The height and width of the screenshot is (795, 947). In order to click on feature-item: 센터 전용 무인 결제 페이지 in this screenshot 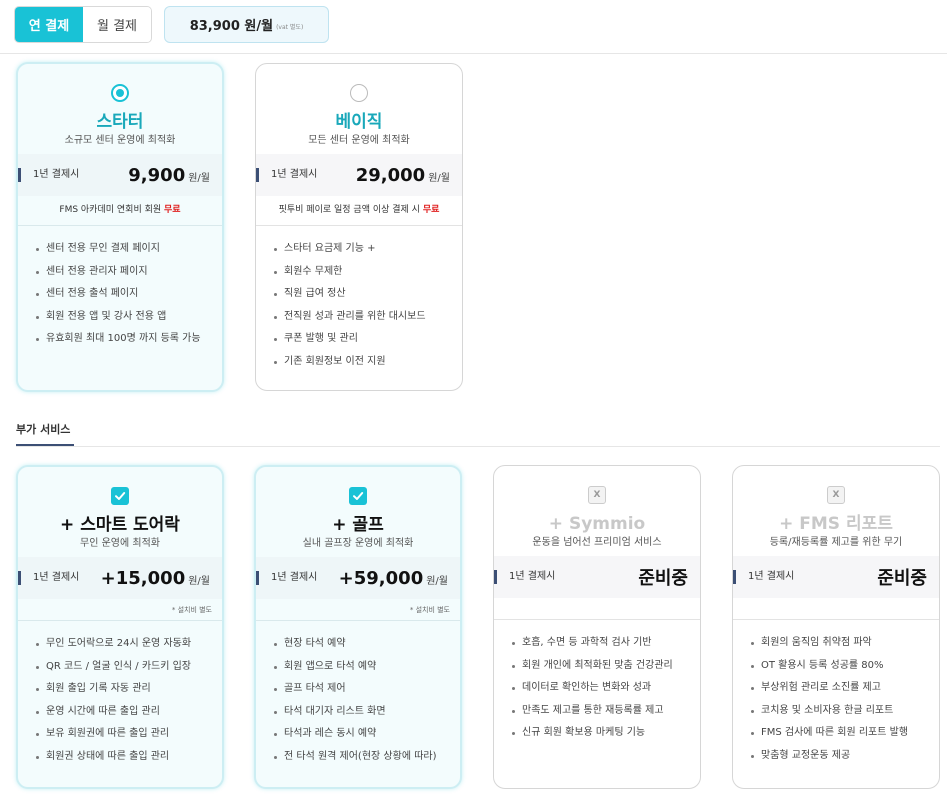, I will do `click(129, 249)`.